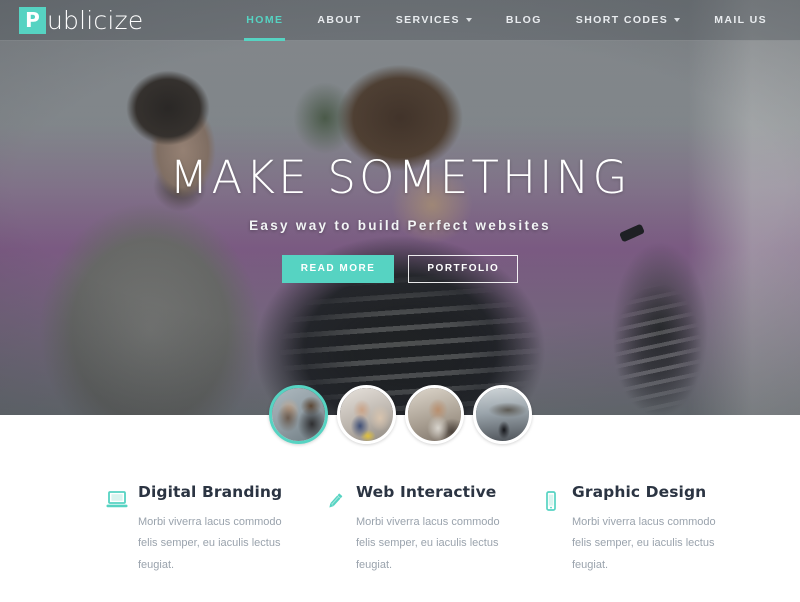  I want to click on nav-item-label: SHORT CODES, so click(622, 20).